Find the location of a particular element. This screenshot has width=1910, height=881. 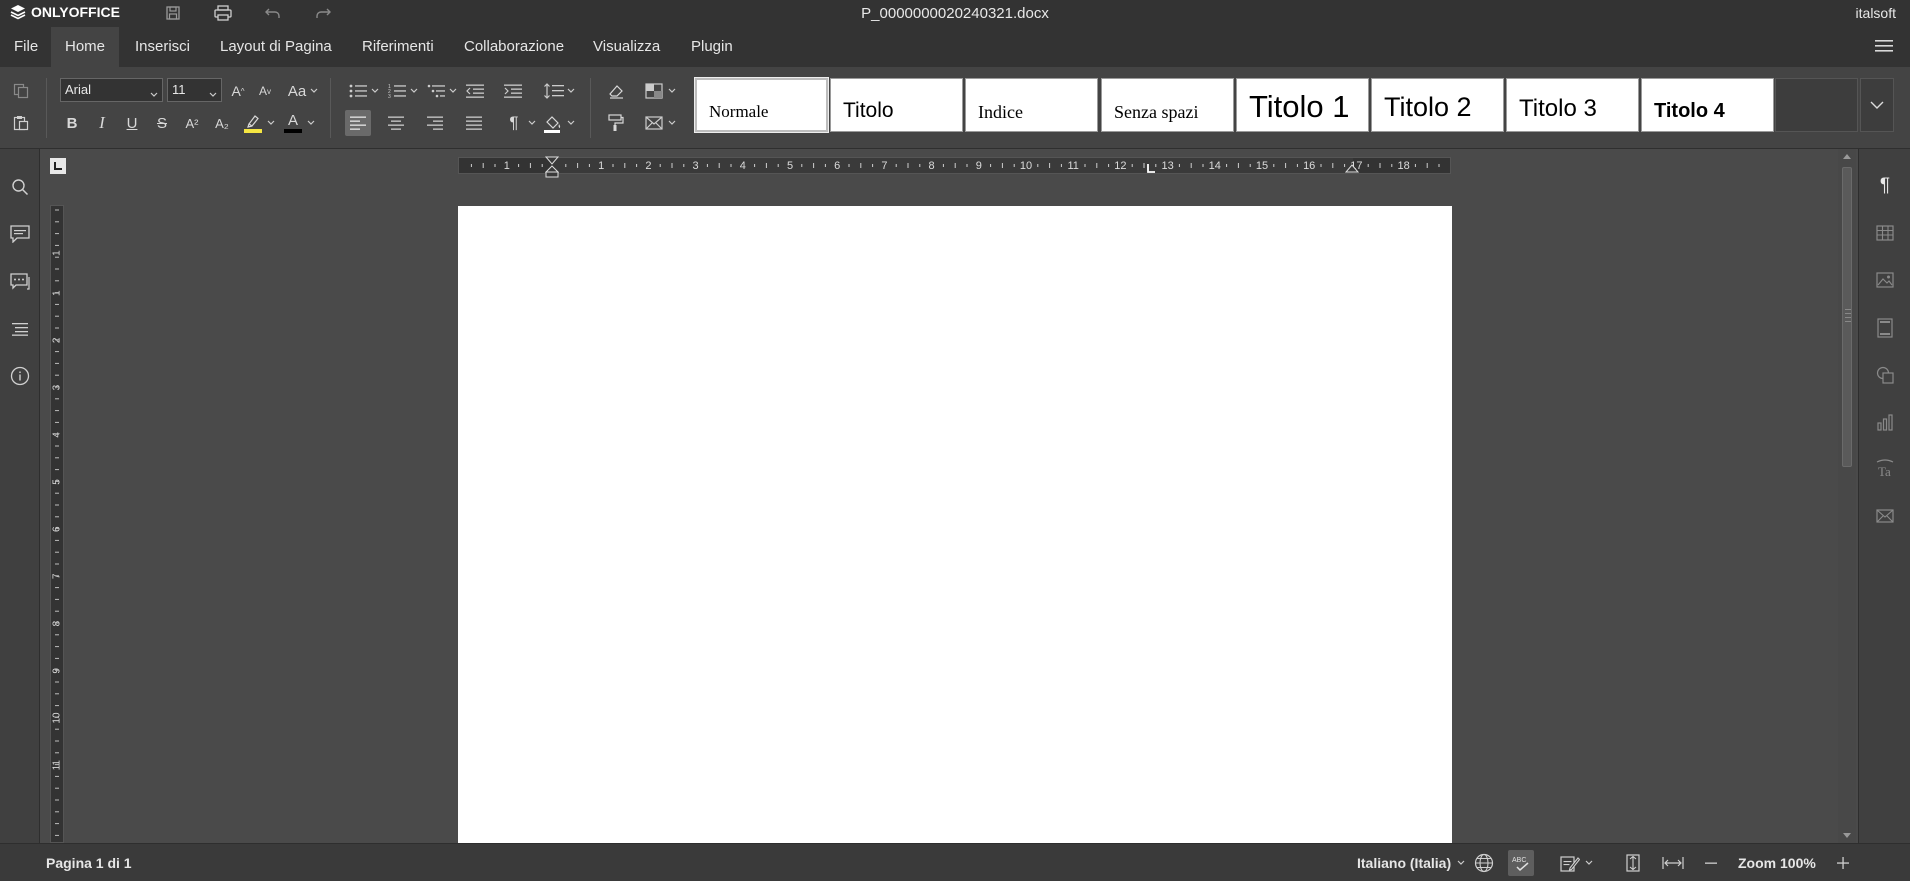

tab-inserisci: Inserisci is located at coordinates (162, 47).